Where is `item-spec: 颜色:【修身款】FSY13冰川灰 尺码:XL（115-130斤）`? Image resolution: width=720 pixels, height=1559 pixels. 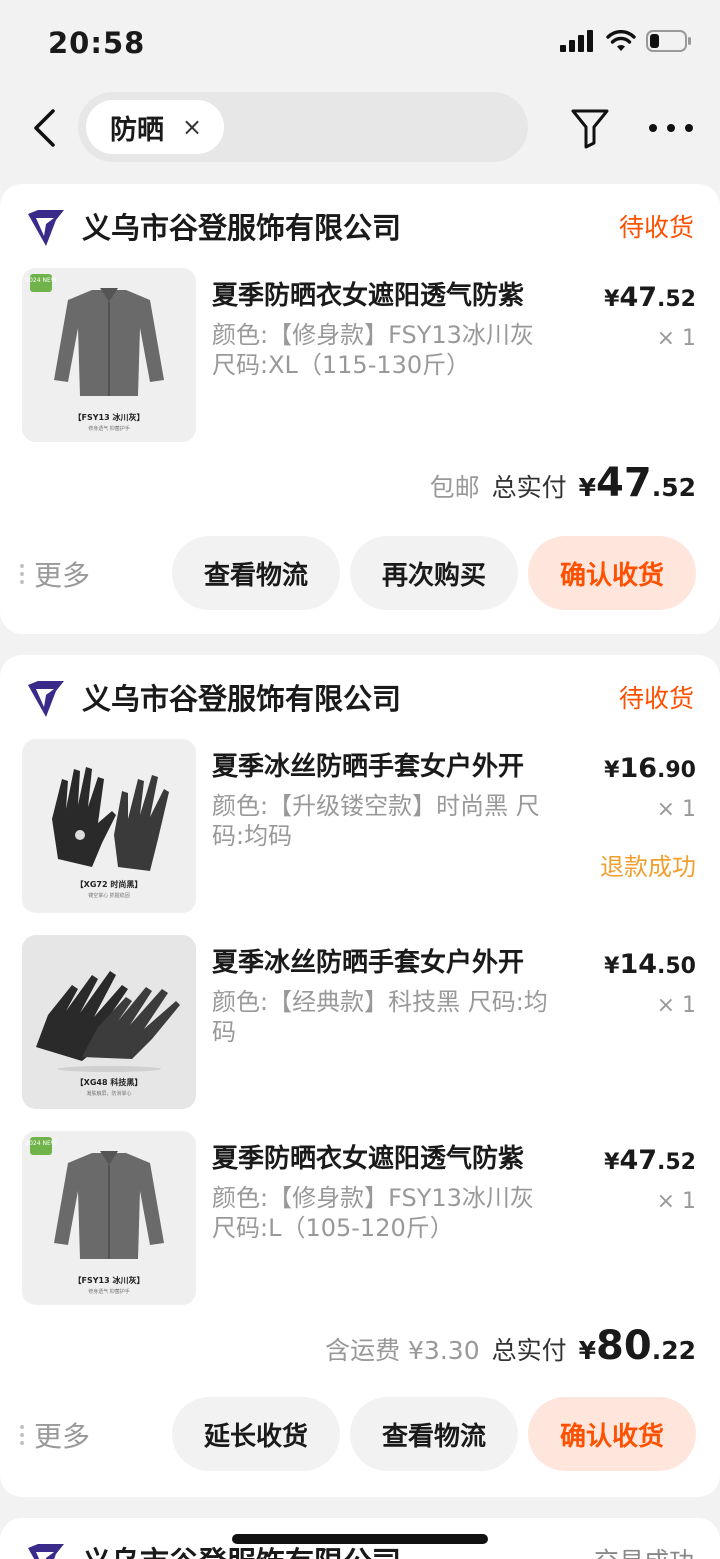
item-spec: 颜色:【修身款】FSY13冰川灰 尺码:XL（115-130斤） is located at coordinates (373, 350).